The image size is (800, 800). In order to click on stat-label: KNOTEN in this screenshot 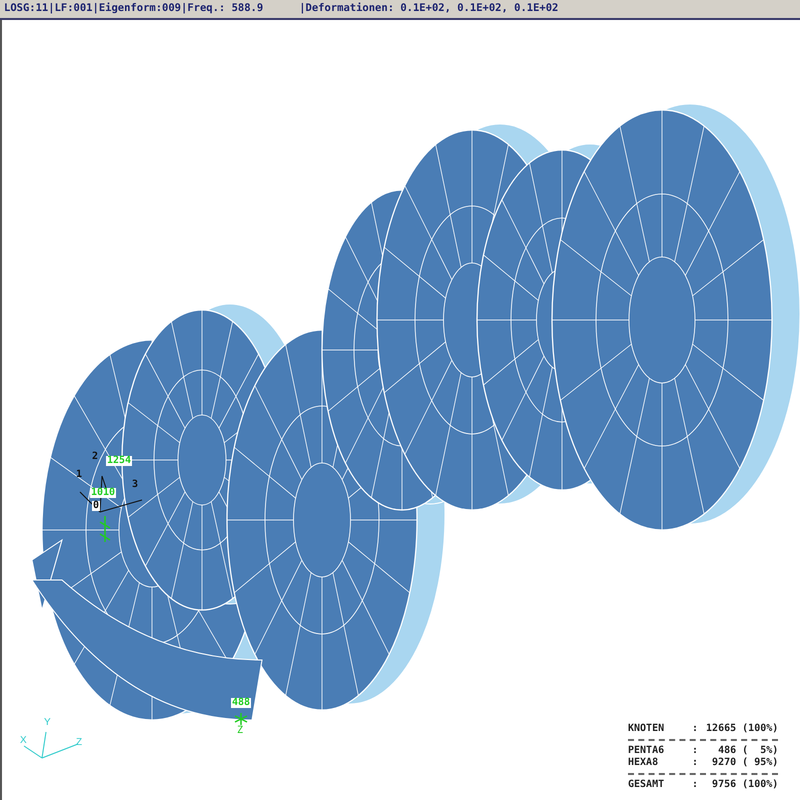, I will do `click(647, 729)`.